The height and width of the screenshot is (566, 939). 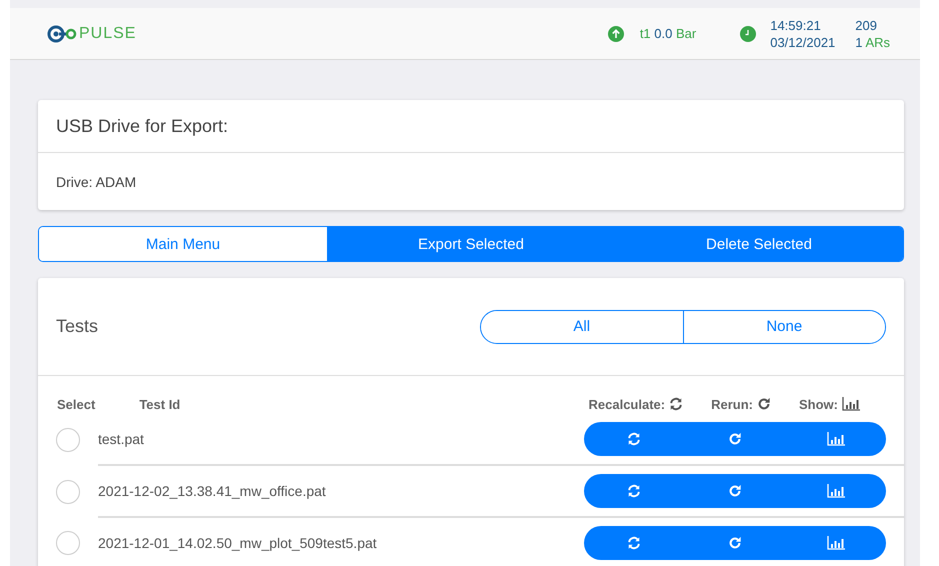 I want to click on test-id-text: test.pat, so click(x=121, y=439).